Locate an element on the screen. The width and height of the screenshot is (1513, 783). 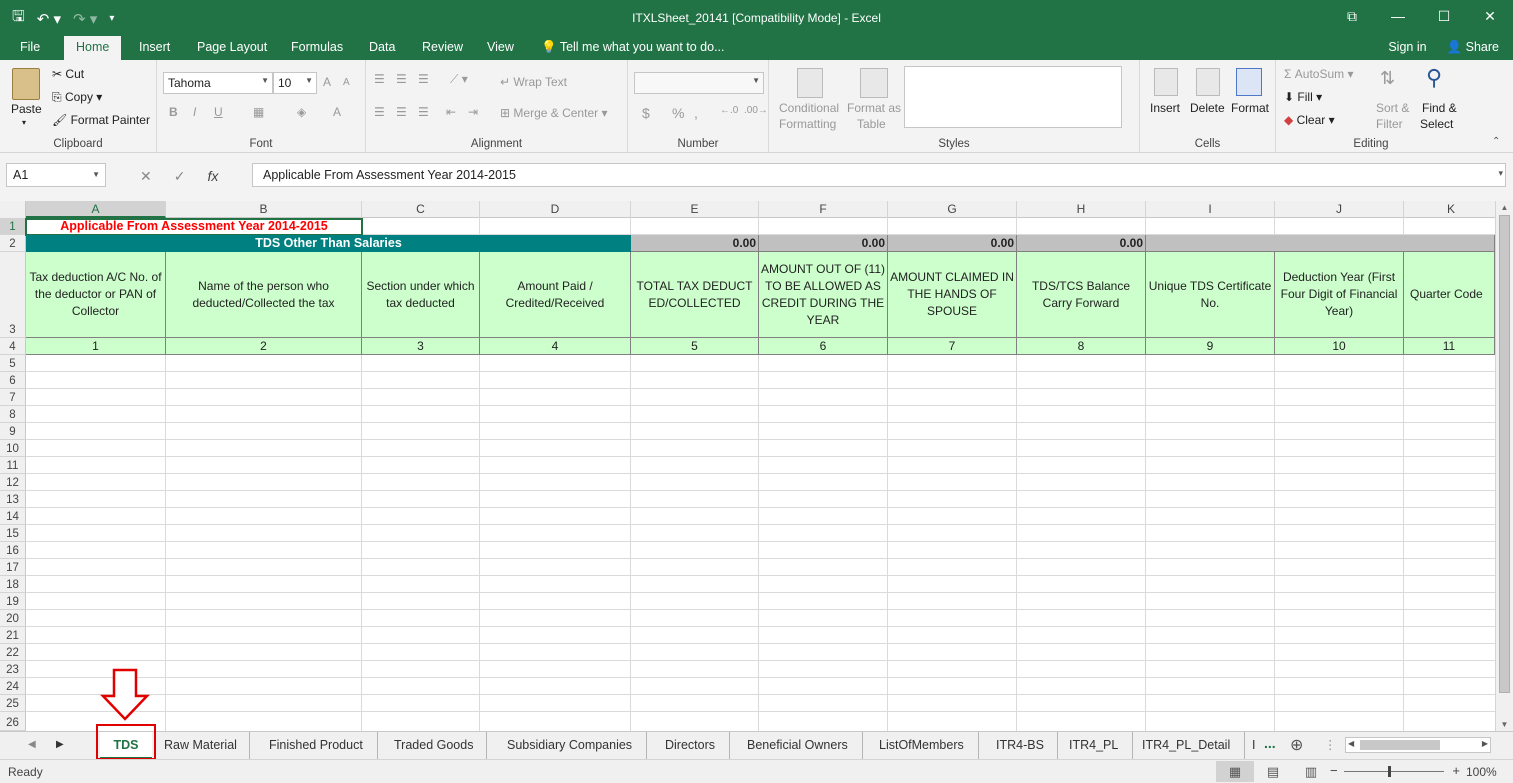
underline-button: U is located at coordinates (218, 112).